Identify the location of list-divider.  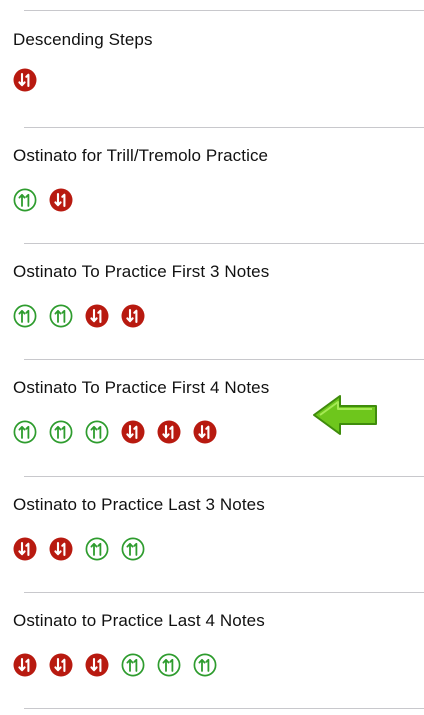
(224, 708).